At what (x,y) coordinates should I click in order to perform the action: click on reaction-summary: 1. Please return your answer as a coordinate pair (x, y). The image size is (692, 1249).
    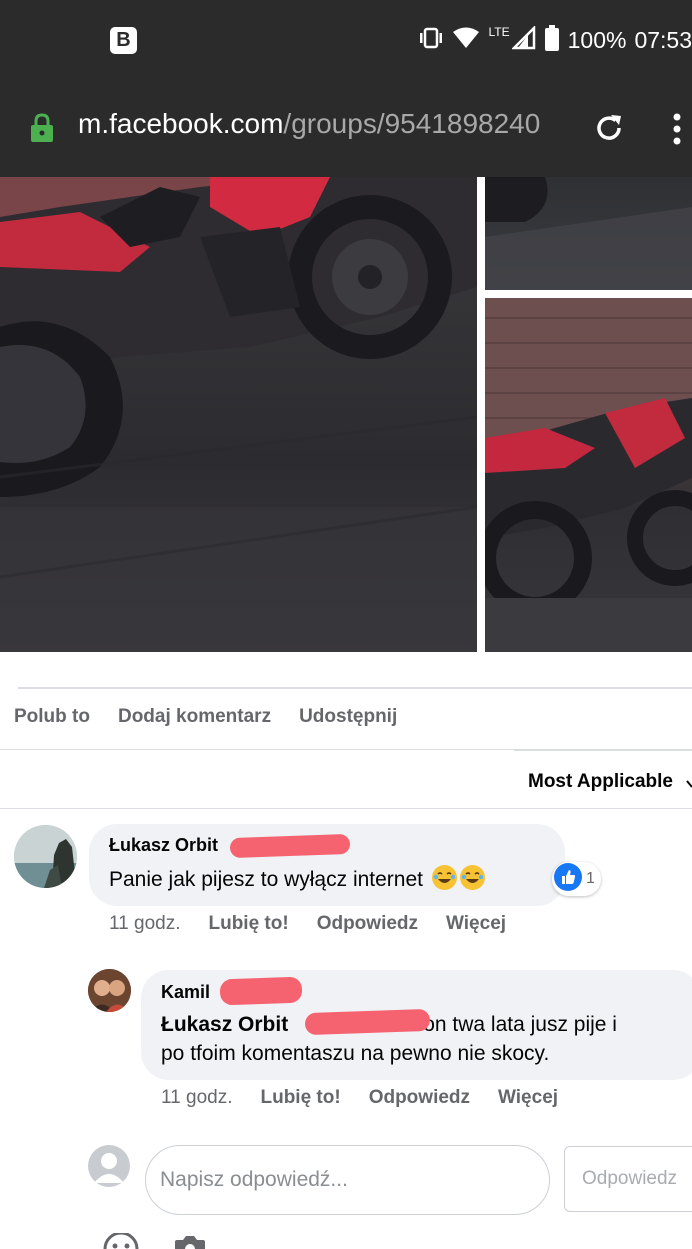
    Looking at the image, I should click on (576, 879).